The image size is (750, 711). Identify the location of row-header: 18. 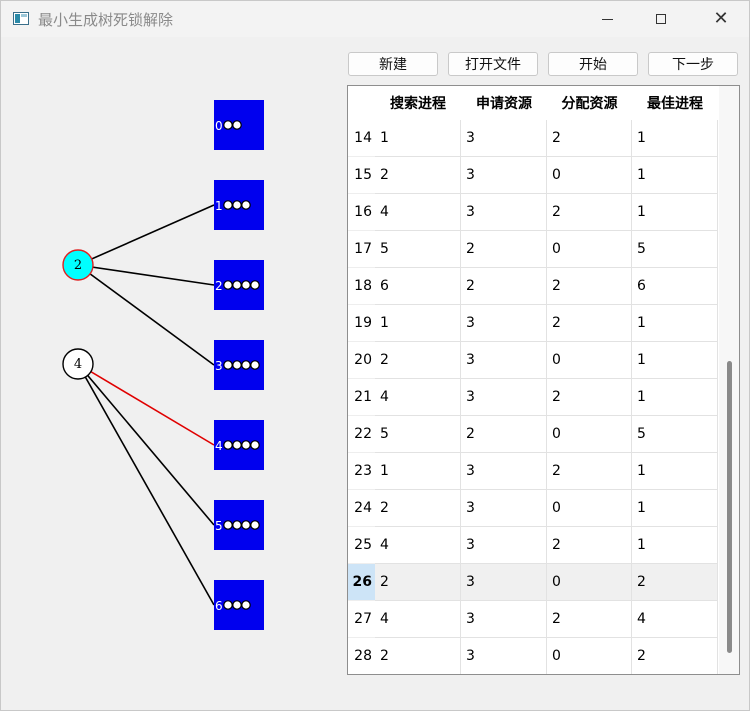
(361, 286).